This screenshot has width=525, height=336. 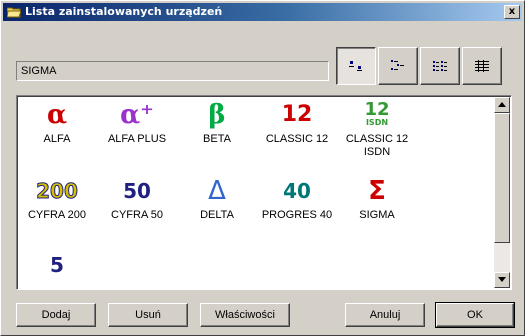 I want to click on vertical-scrollbar, so click(x=502, y=192).